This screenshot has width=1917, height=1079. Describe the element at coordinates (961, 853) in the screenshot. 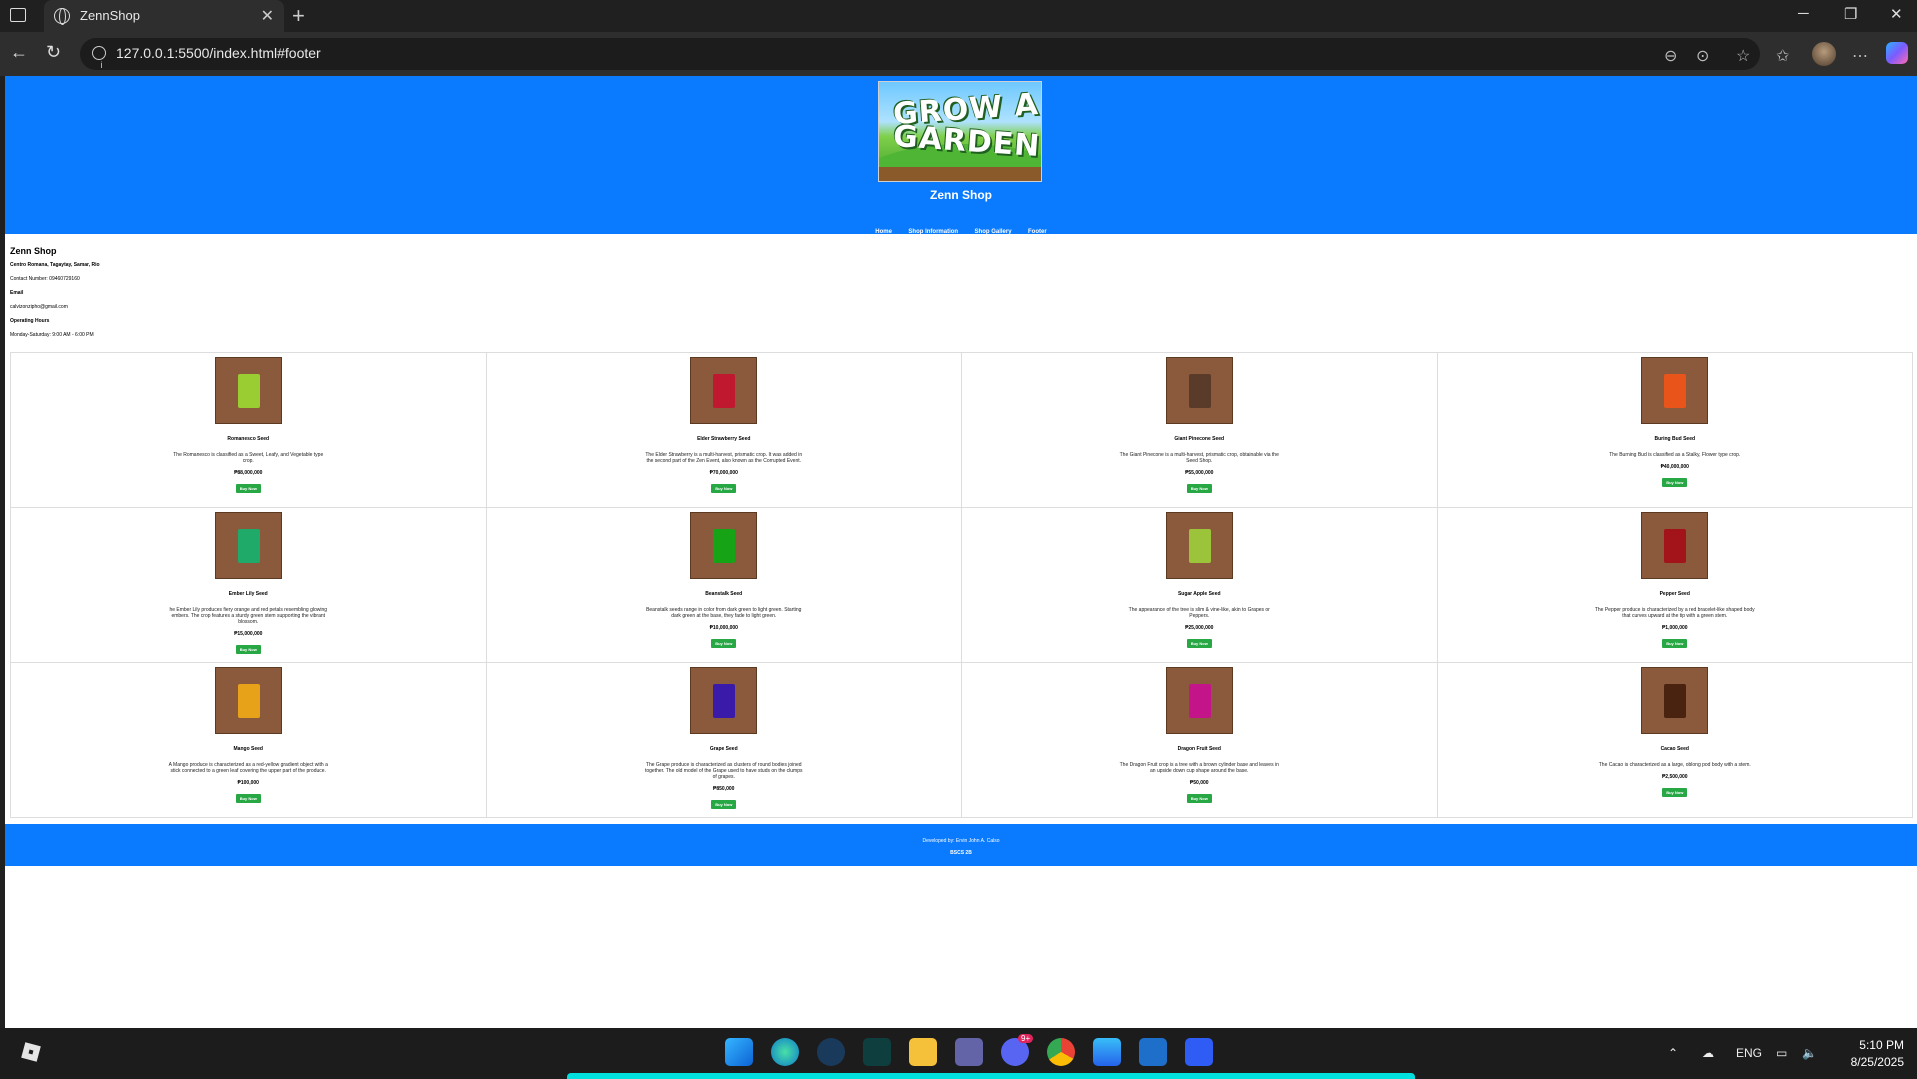

I see `section-label: BSCS 2B` at that location.